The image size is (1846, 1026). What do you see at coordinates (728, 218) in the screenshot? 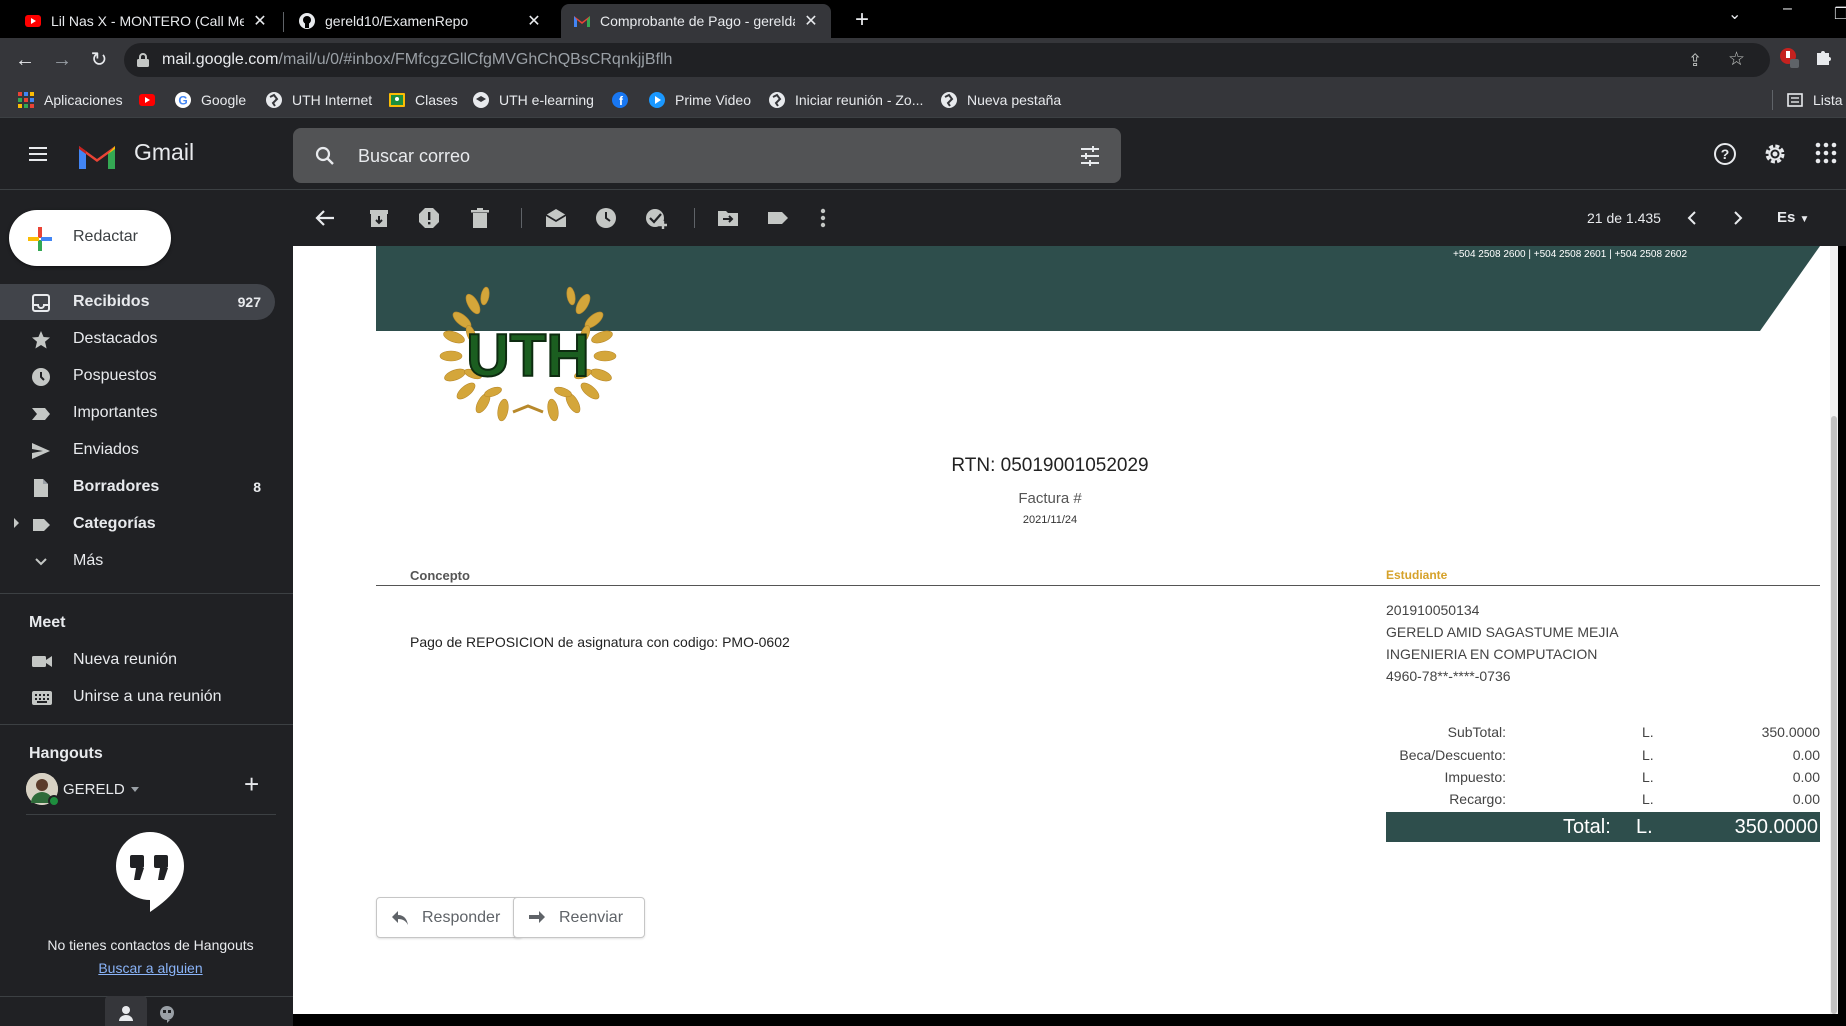
I see `move-to-icon` at bounding box center [728, 218].